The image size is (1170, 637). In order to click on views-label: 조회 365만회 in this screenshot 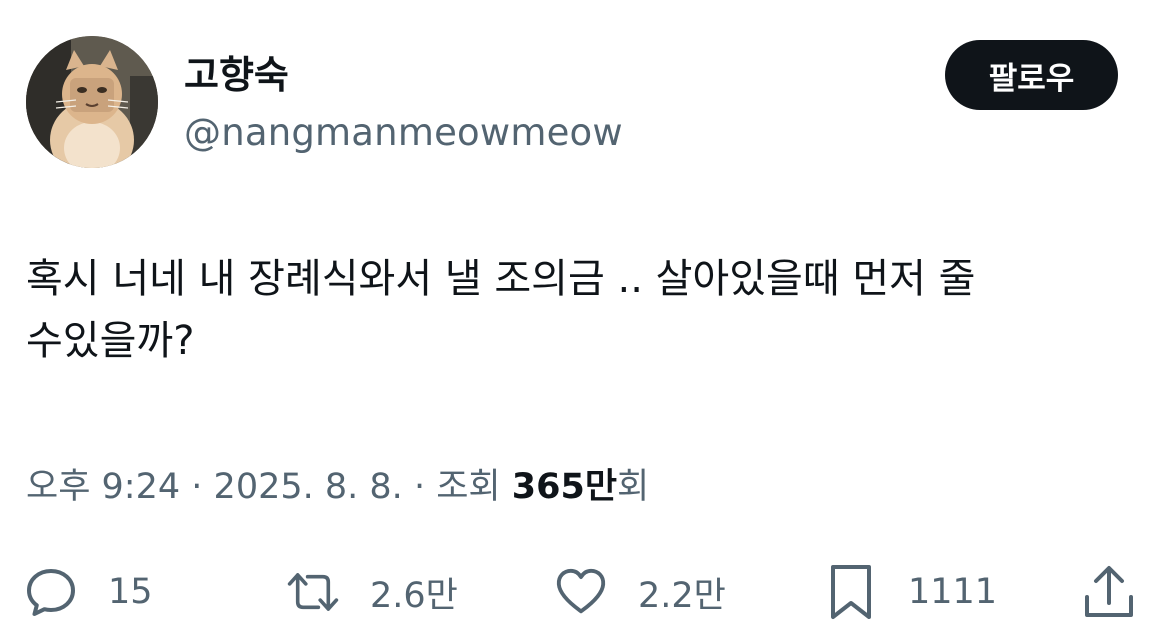, I will do `click(542, 487)`.